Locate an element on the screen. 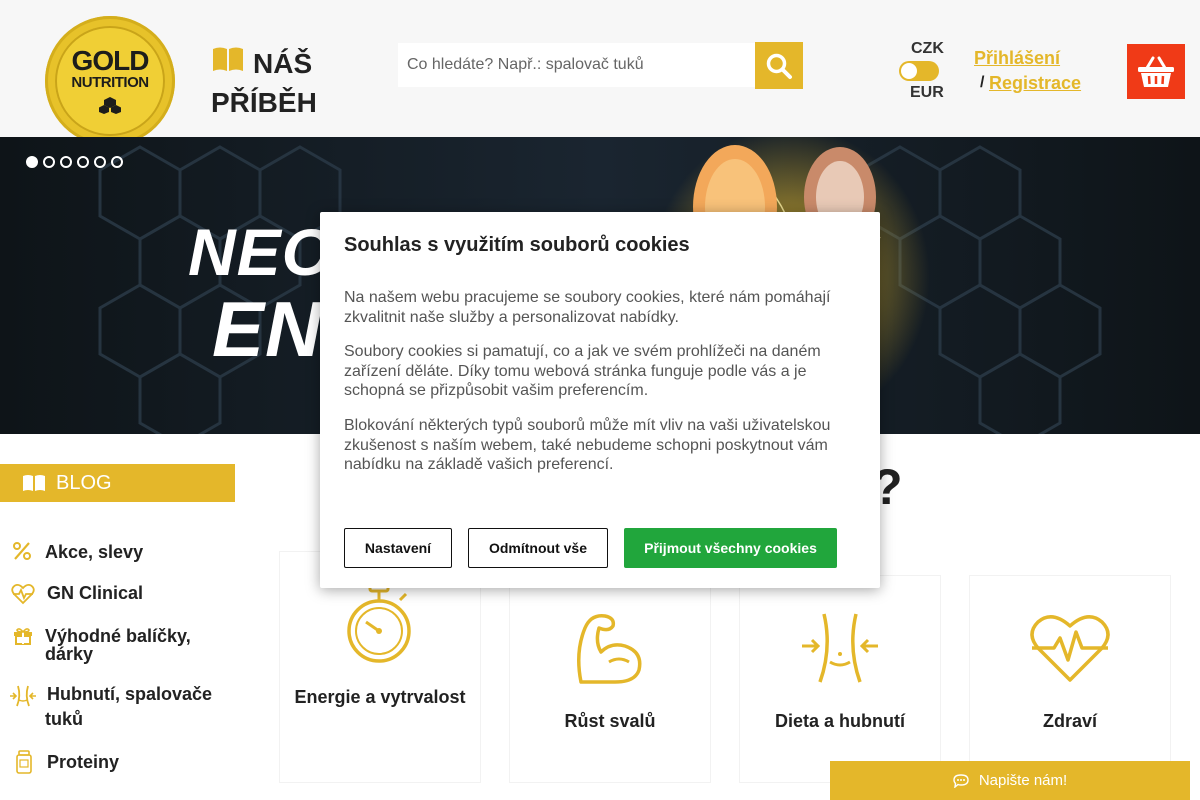  logo-text-gold: GOLD is located at coordinates (110, 60).